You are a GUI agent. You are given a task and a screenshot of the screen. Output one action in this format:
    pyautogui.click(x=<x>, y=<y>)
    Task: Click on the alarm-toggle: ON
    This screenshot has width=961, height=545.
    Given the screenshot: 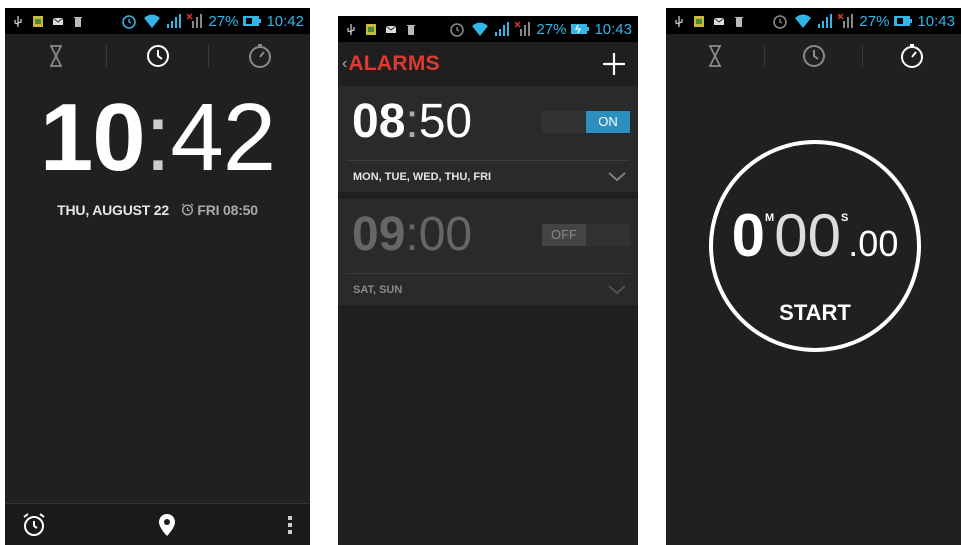 What is the action you would take?
    pyautogui.click(x=586, y=122)
    